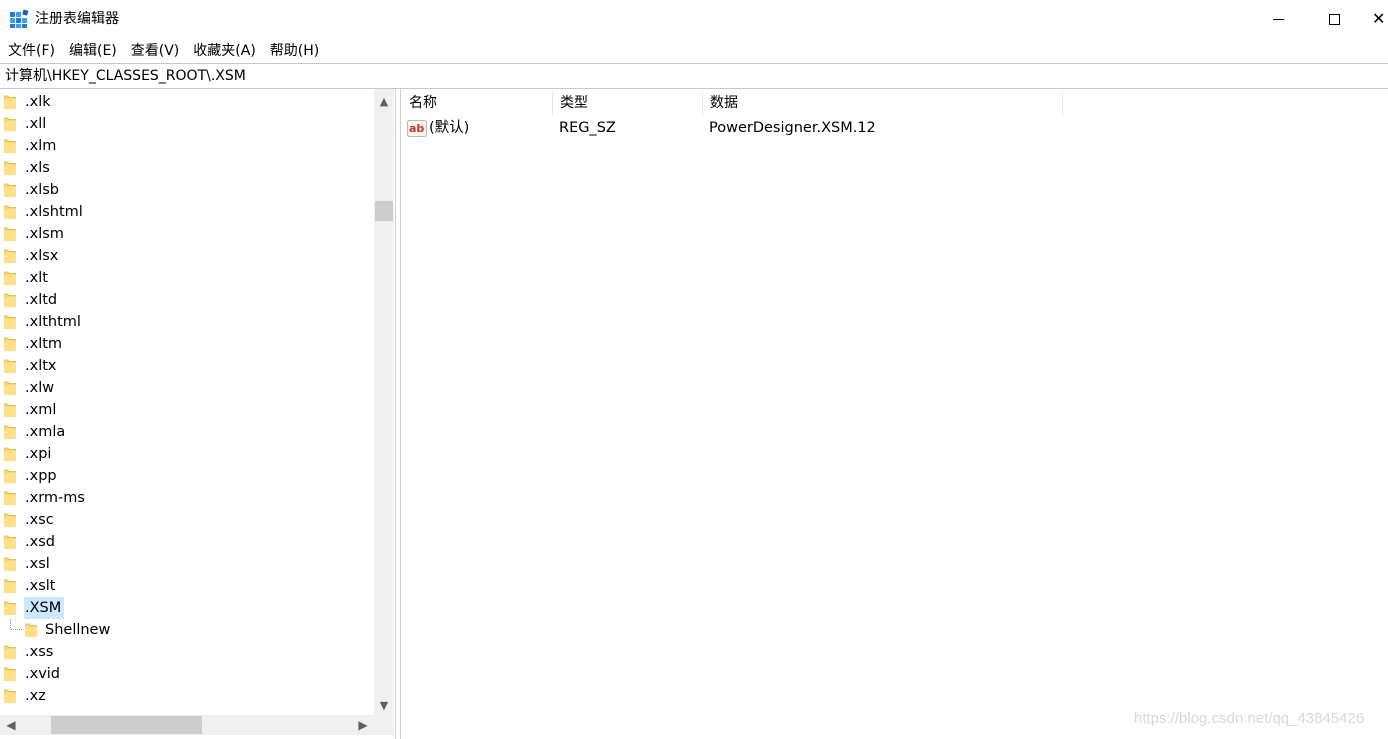 This screenshot has height=739, width=1388. What do you see at coordinates (187, 432) in the screenshot?
I see `tree-item: .xmla` at bounding box center [187, 432].